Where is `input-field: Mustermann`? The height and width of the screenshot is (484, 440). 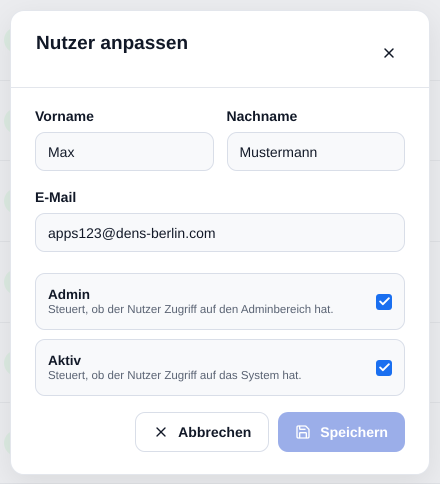 input-field: Mustermann is located at coordinates (315, 151).